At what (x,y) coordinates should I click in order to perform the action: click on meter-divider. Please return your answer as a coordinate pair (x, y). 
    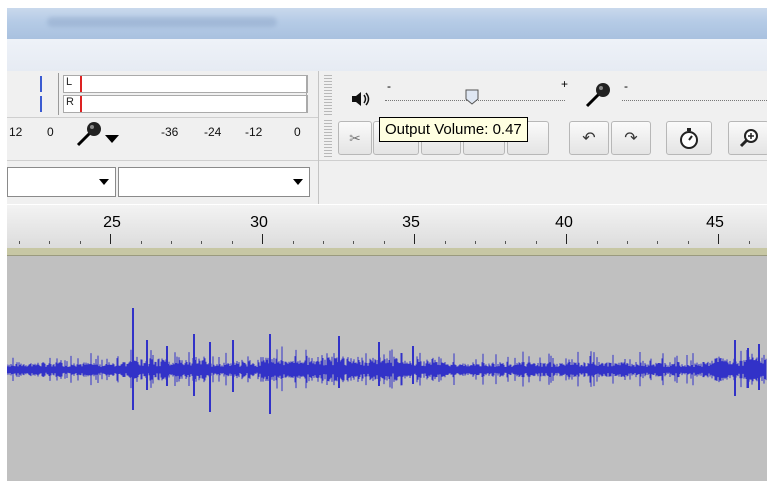
    Looking at the image, I should click on (58, 94).